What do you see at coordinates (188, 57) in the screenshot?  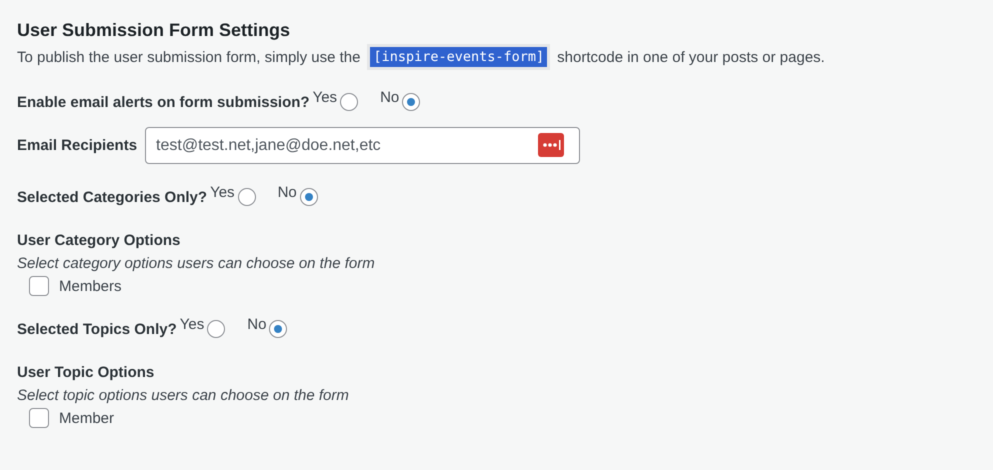 I see `intro-text: To publish the user submission form, simply use the` at bounding box center [188, 57].